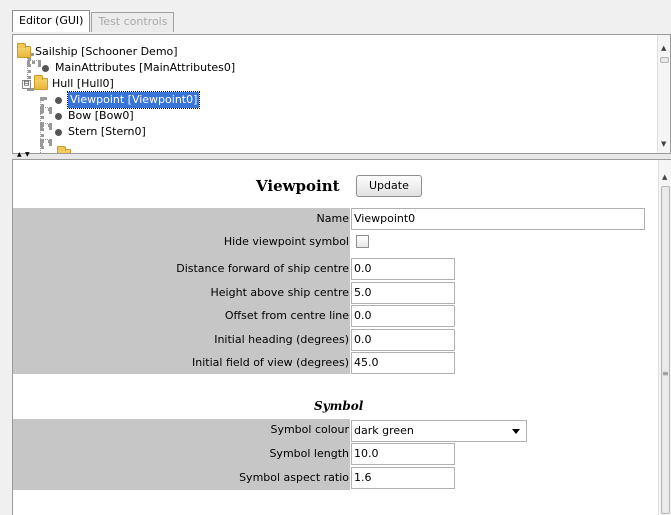  What do you see at coordinates (51, 21) in the screenshot?
I see `tab-editor-gui: Editor (GUI)` at bounding box center [51, 21].